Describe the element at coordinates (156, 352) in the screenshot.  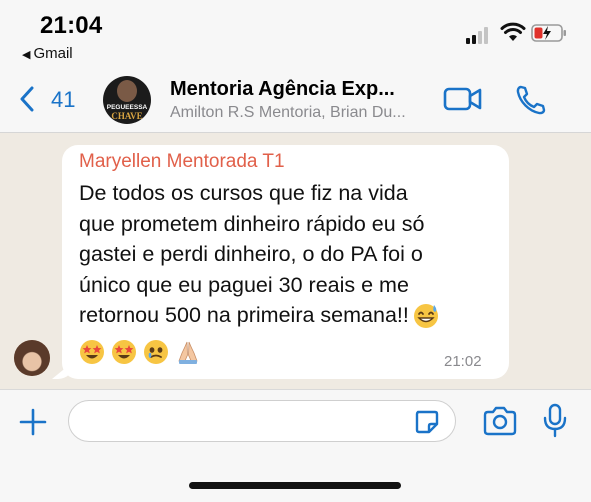
I see `face-holding-back-tears-emoji` at that location.